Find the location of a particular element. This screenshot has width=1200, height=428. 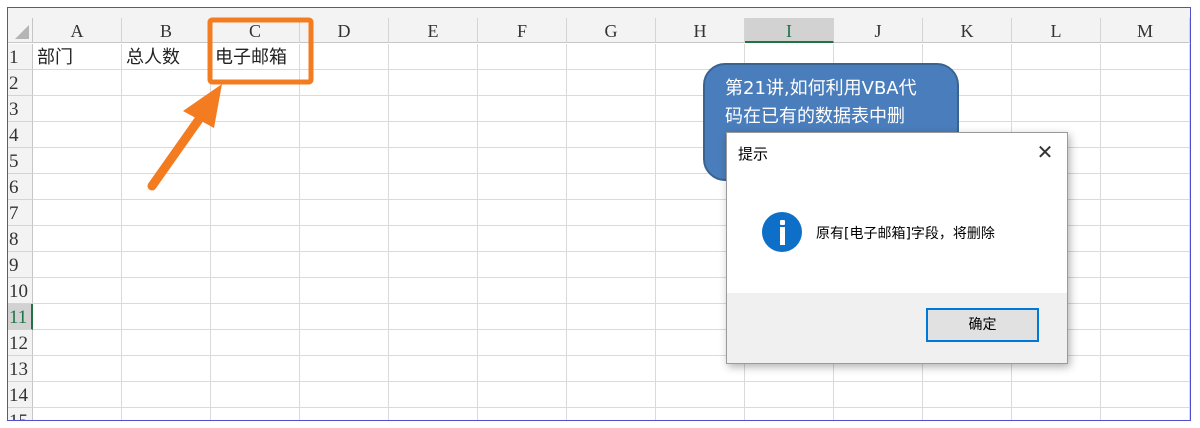

dialog-title: 提示 is located at coordinates (753, 154).